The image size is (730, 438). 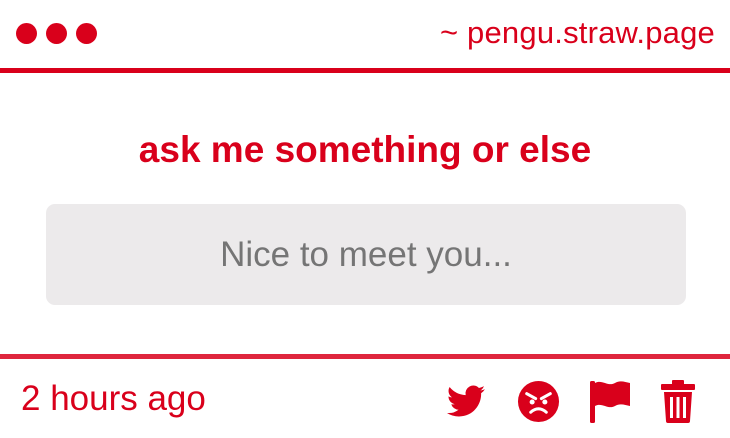 I want to click on site-url-link: ~ pengu.straw.page, so click(x=577, y=33).